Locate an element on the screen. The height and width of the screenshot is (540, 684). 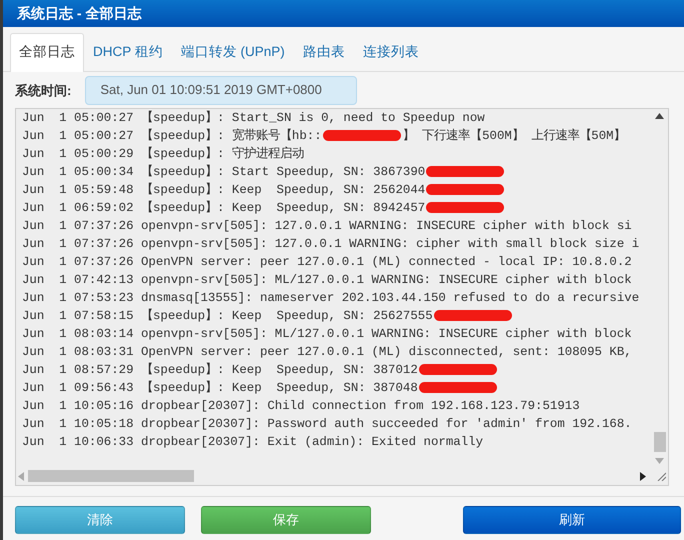
log-line: Jun 1 07:58:15 【speedup】: Keep Speedup, SN: 25627555 is located at coordinates (227, 316).